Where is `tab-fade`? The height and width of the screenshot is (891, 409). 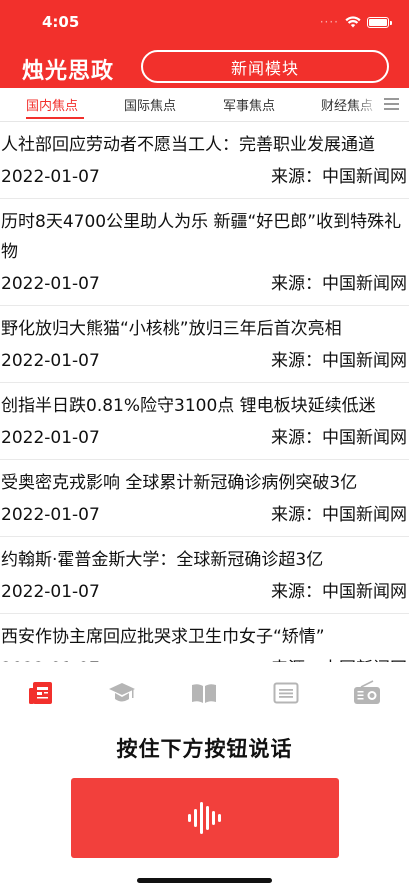 tab-fade is located at coordinates (367, 104).